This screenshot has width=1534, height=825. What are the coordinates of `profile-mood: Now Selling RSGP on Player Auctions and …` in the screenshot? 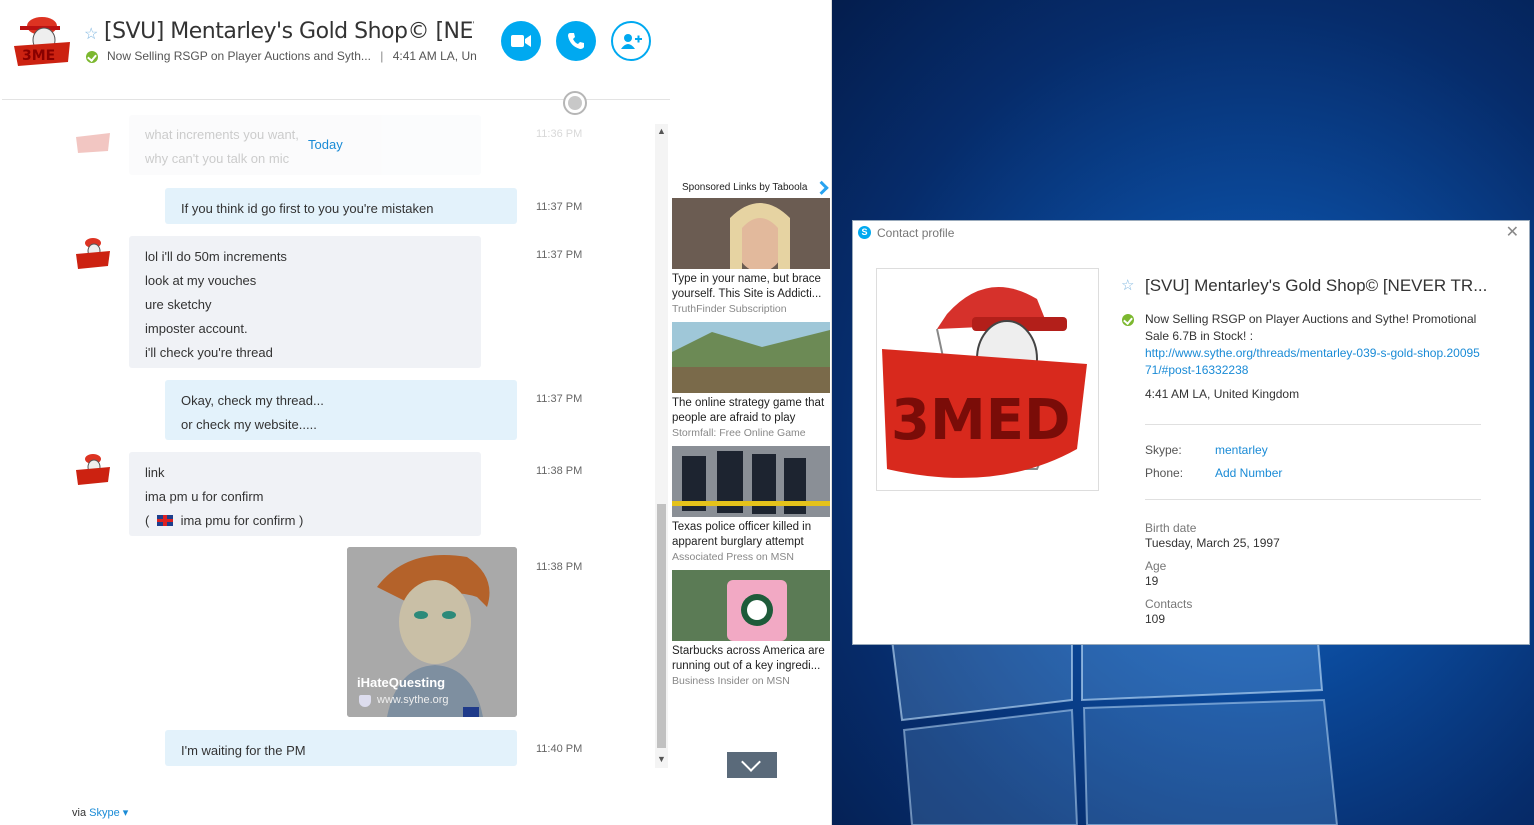 It's located at (1311, 327).